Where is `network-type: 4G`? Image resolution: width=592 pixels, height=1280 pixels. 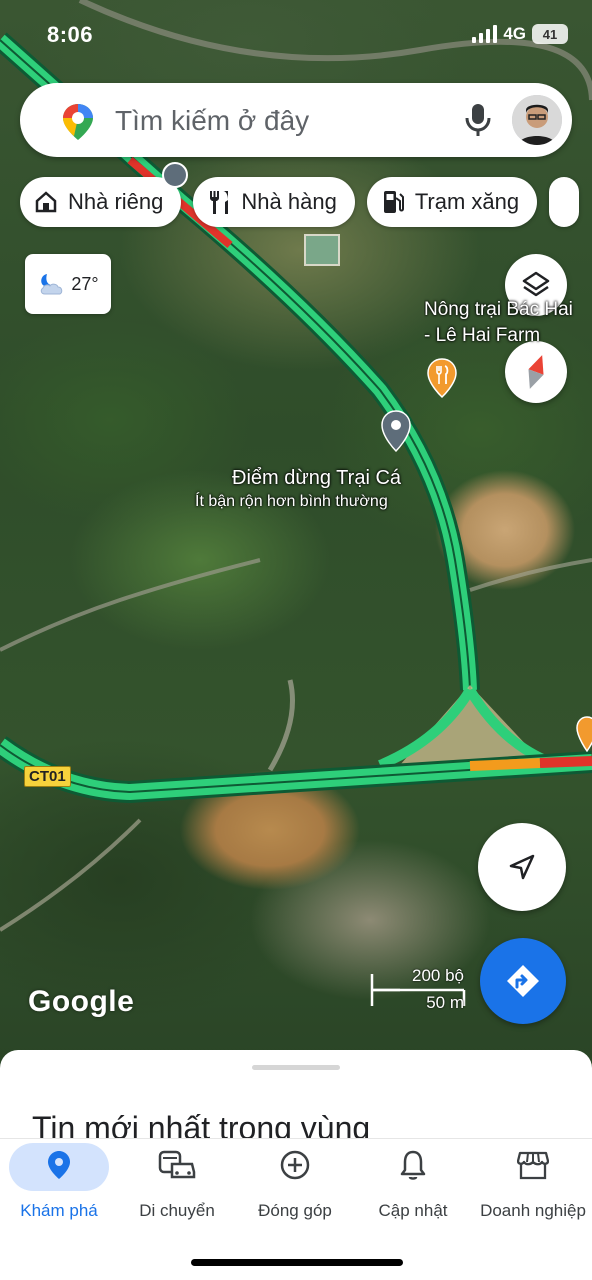
network-type: 4G is located at coordinates (514, 33).